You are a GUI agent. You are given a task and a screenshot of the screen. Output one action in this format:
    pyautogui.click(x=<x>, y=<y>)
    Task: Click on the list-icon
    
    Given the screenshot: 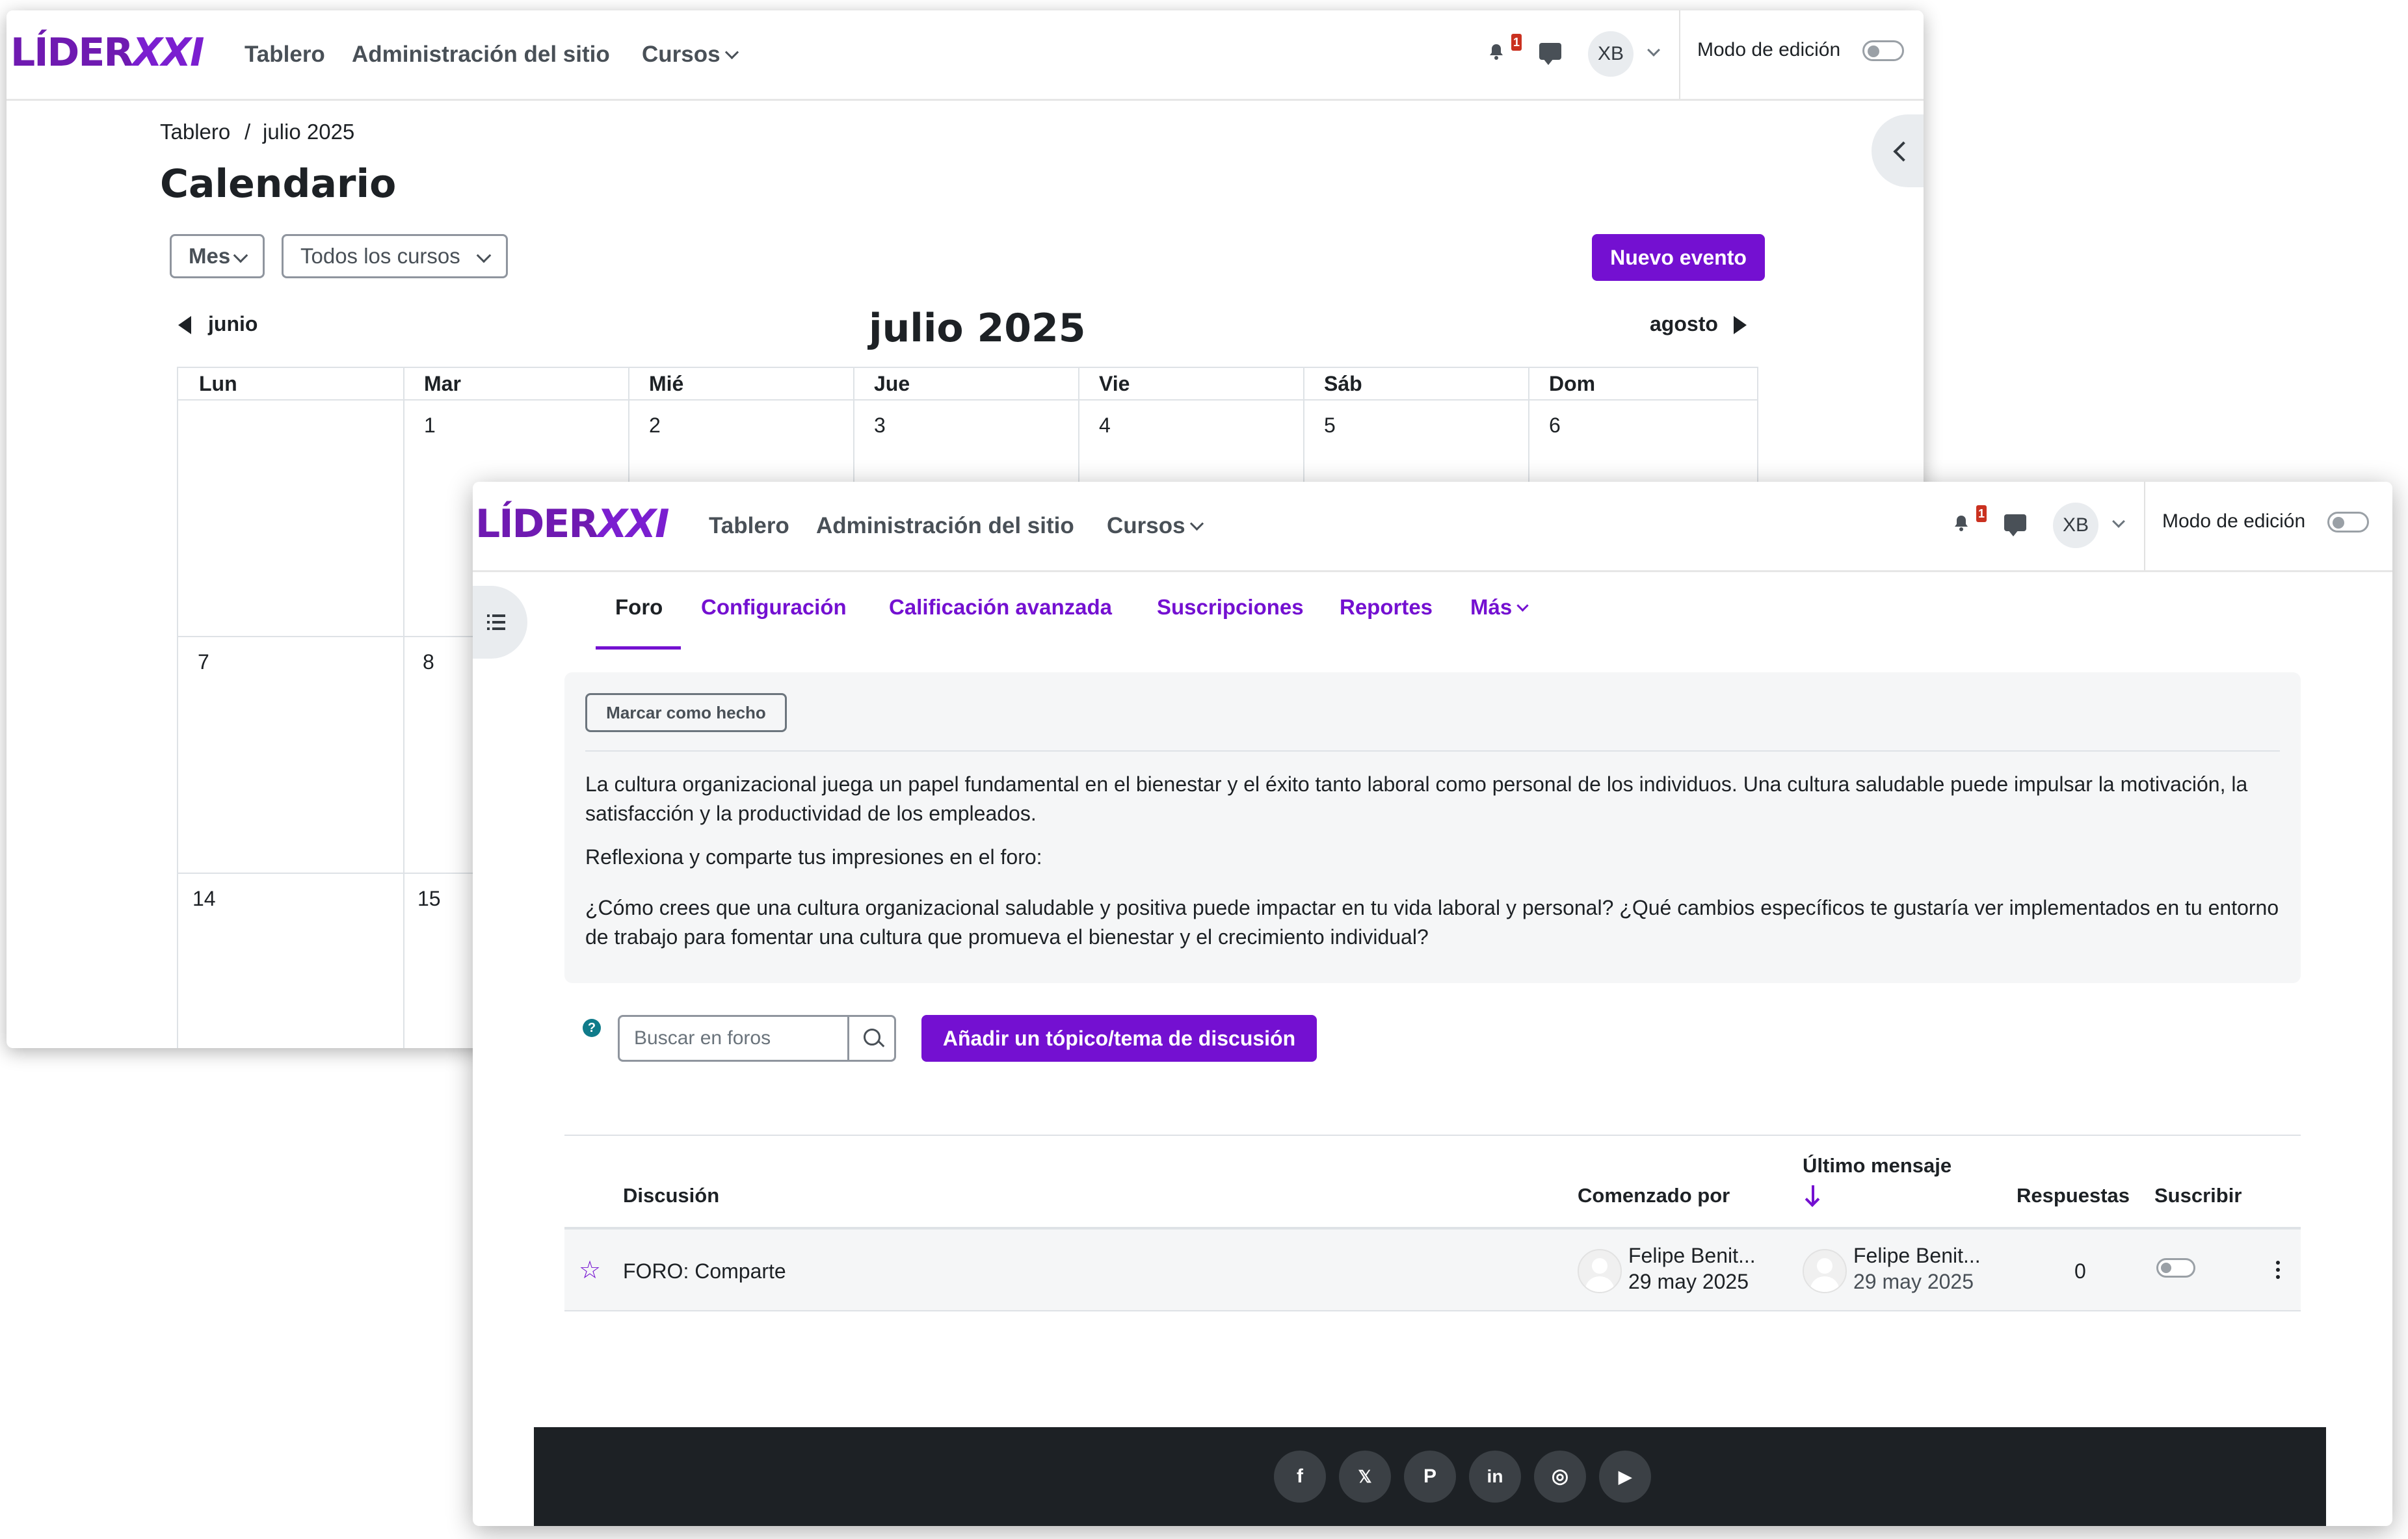 What is the action you would take?
    pyautogui.click(x=496, y=622)
    